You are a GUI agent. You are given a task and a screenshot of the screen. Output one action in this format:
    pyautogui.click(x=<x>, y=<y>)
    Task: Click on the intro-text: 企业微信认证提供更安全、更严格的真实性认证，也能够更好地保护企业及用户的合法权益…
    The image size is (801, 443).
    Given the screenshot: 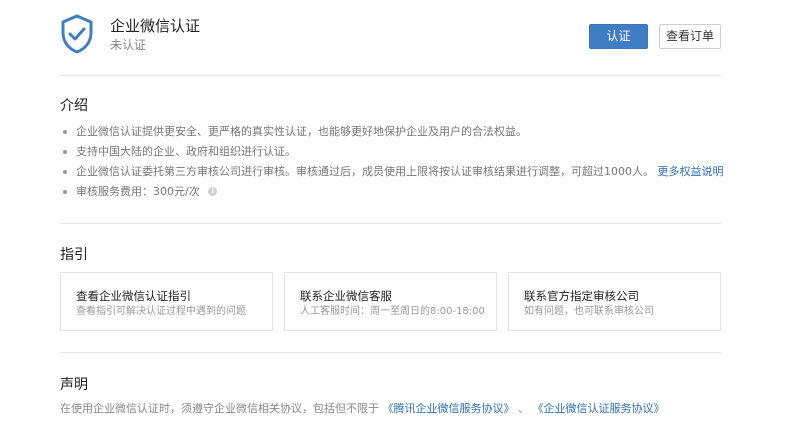 What is the action you would take?
    pyautogui.click(x=301, y=131)
    